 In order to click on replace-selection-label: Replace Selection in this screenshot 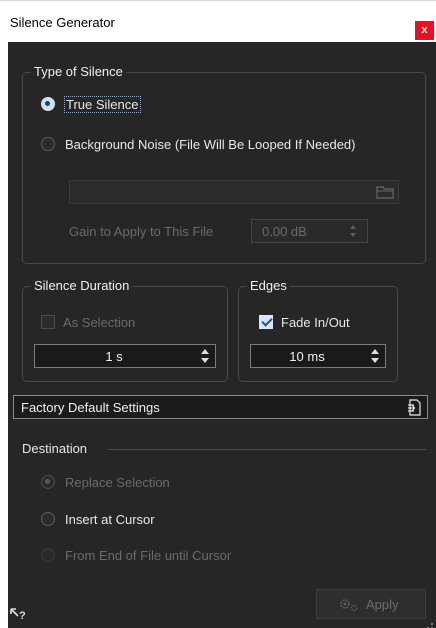, I will do `click(117, 482)`.